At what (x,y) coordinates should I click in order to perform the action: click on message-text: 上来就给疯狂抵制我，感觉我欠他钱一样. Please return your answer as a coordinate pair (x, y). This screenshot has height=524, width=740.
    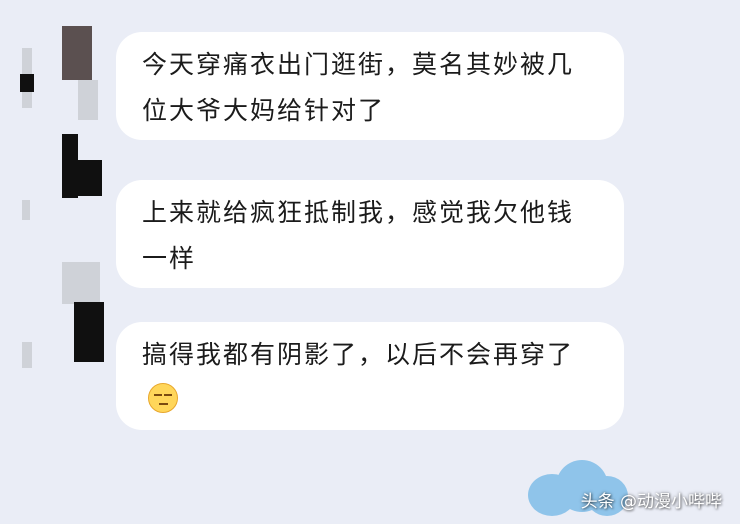
    Looking at the image, I should click on (358, 235).